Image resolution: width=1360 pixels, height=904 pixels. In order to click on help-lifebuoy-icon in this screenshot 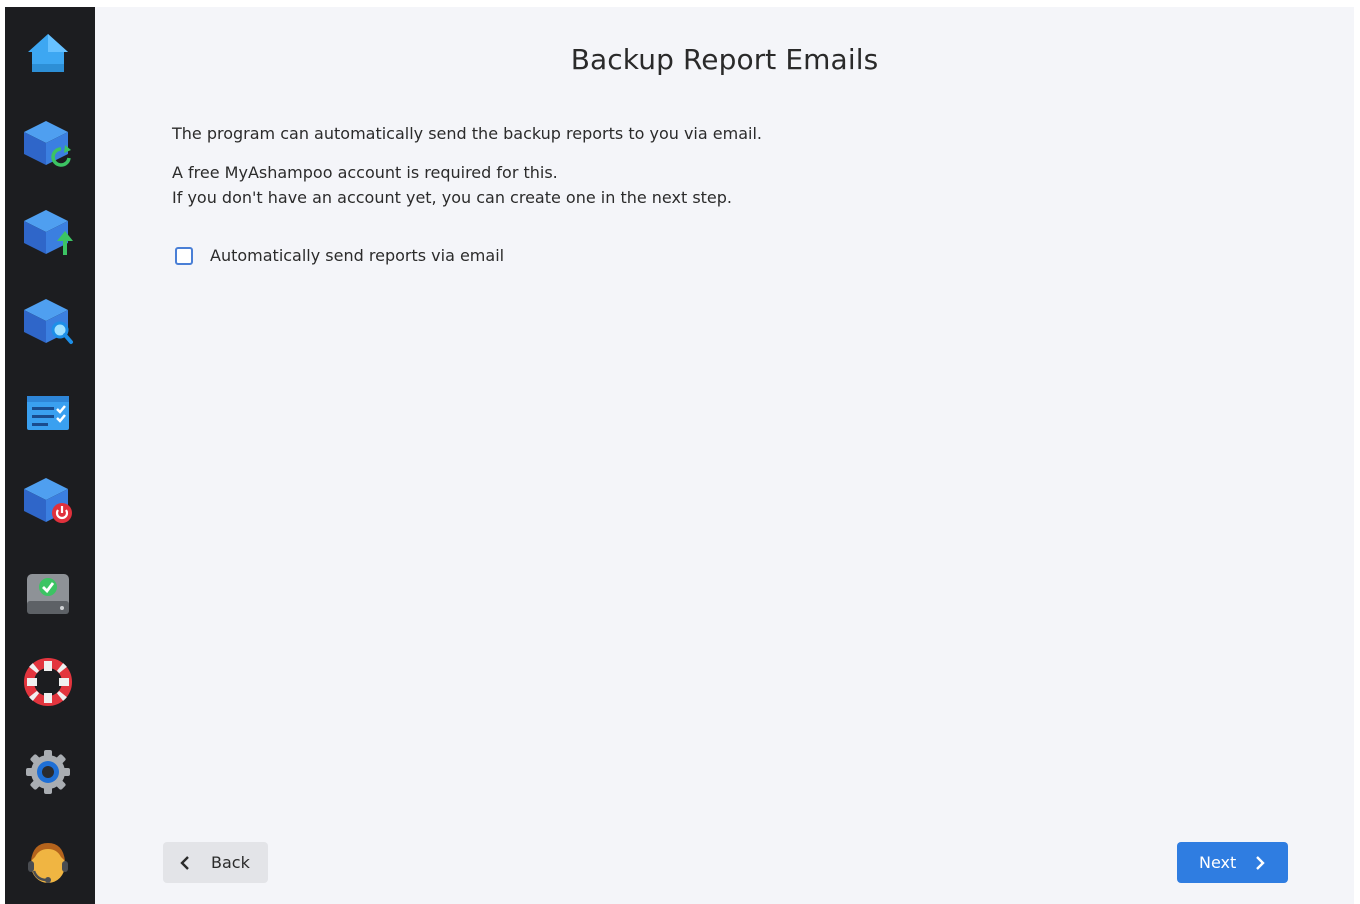, I will do `click(48, 682)`.